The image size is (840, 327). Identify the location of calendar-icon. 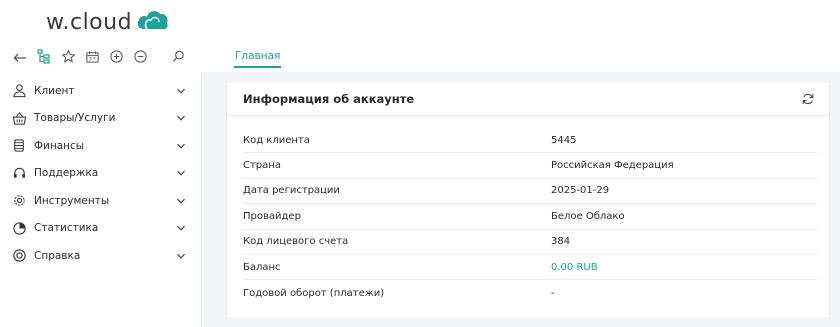
(92, 56).